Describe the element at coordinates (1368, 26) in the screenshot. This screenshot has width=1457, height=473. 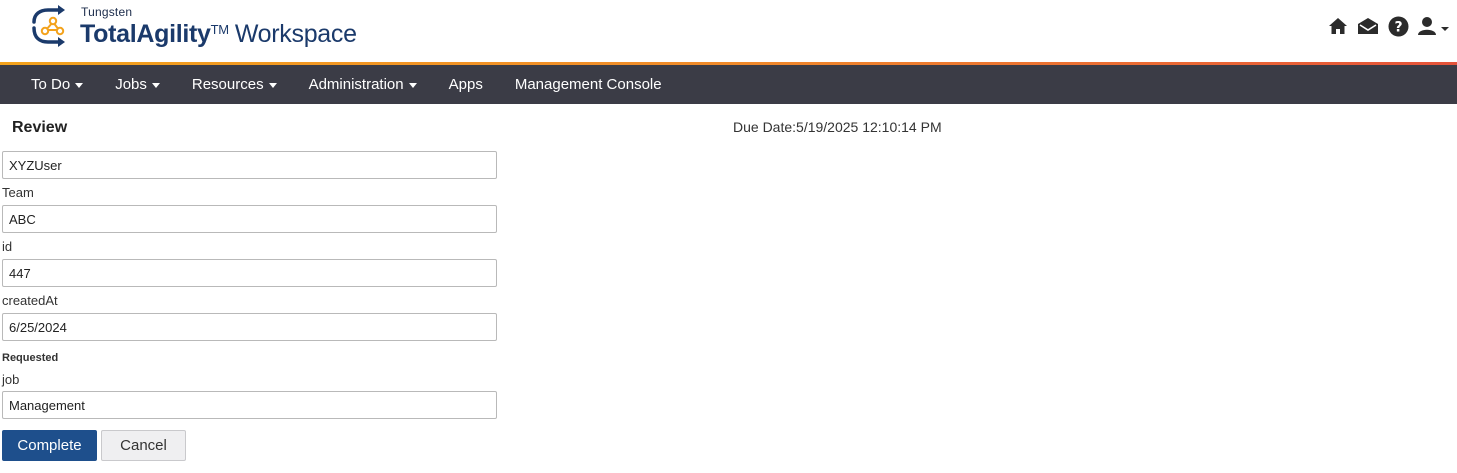
I see `mail-icon` at that location.